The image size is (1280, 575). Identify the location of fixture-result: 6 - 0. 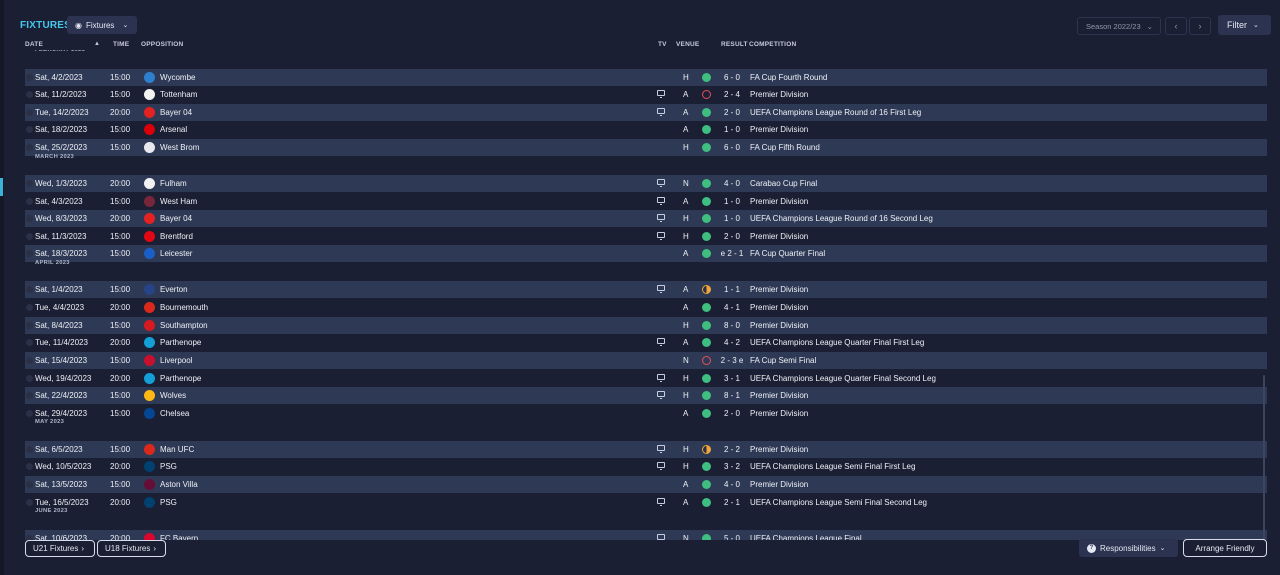
(732, 77).